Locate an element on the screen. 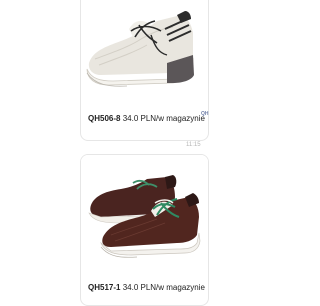 Image resolution: width=320 pixels, height=306 pixels. message-timestamp: 11:15 is located at coordinates (193, 145).